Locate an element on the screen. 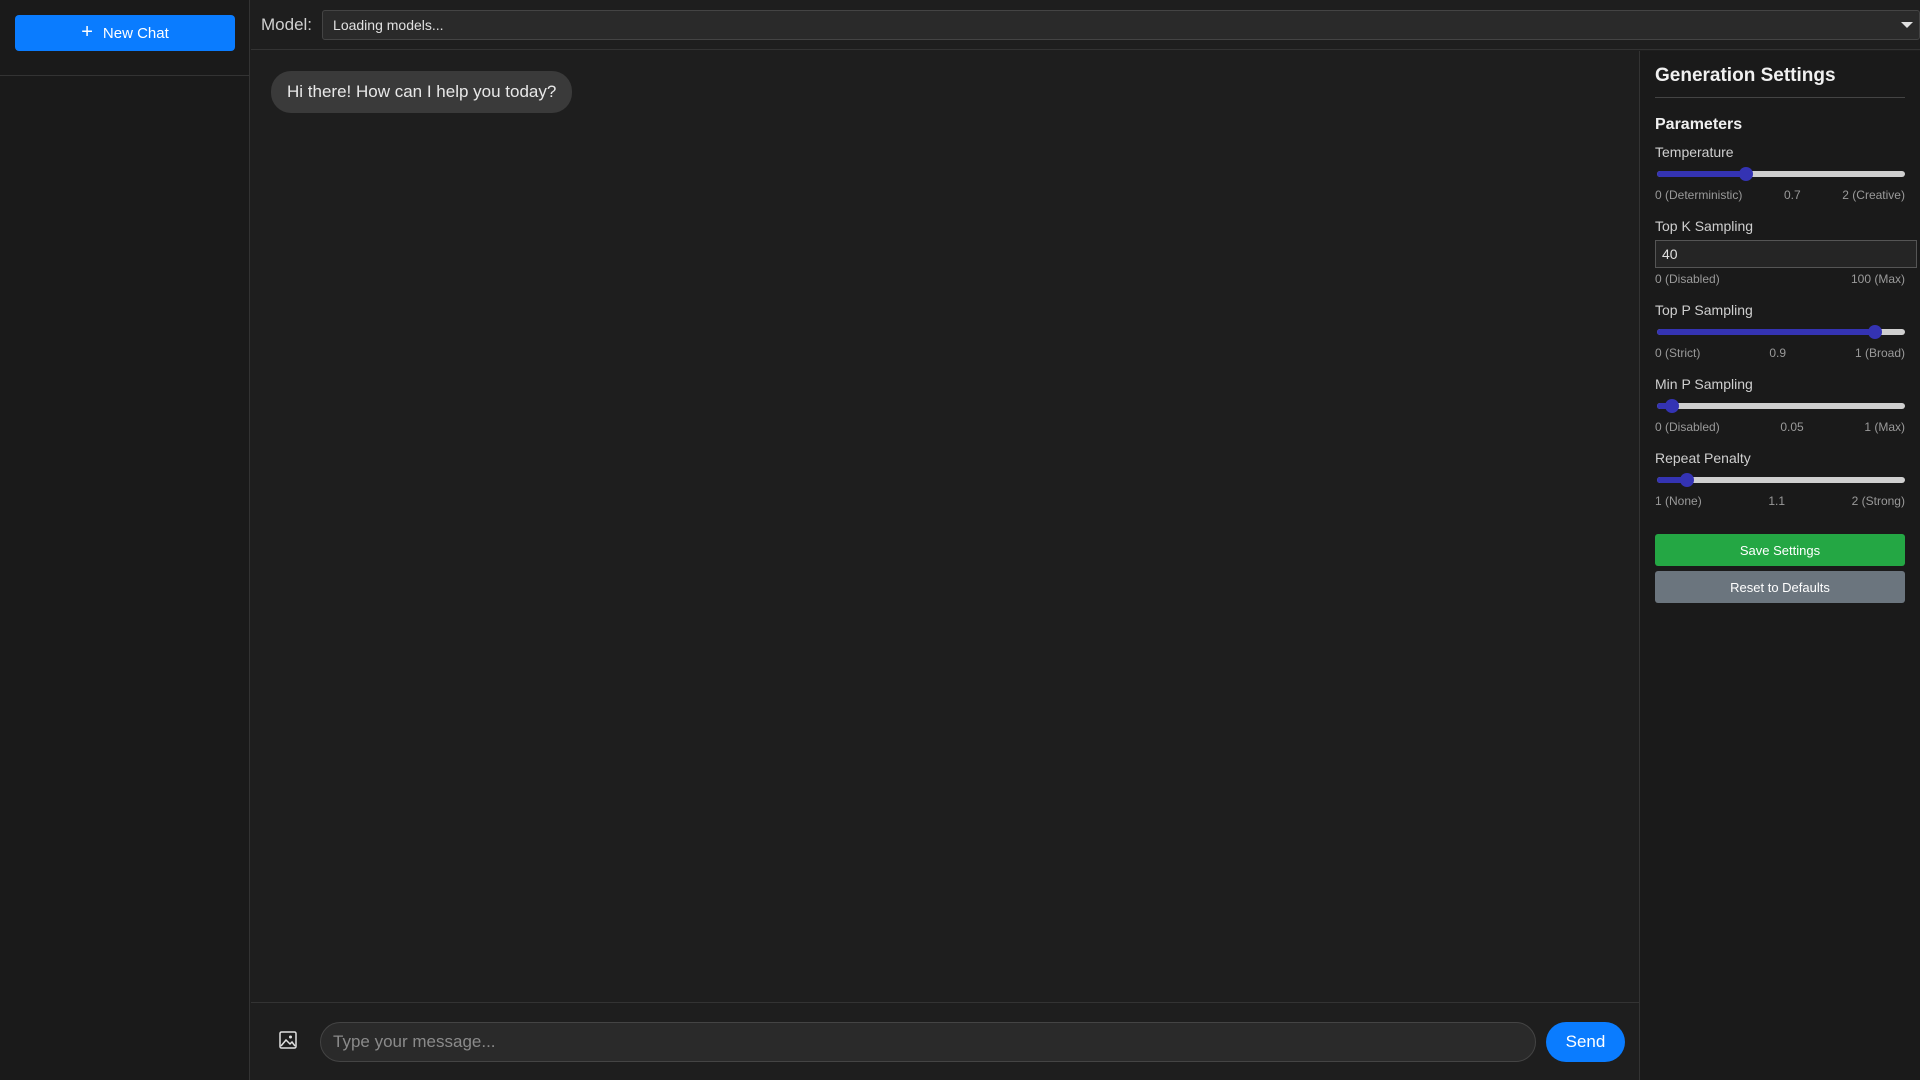  composer: Send is located at coordinates (945, 1041).